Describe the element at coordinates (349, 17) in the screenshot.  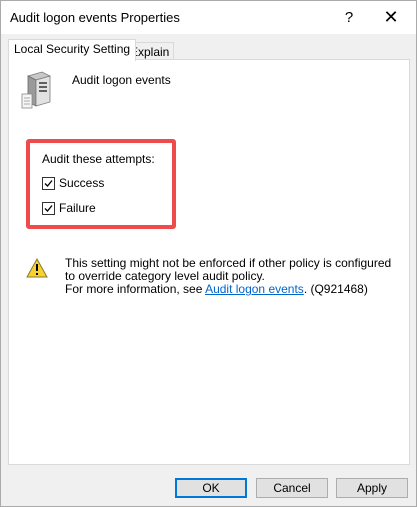
I see `help-button: ?` at that location.